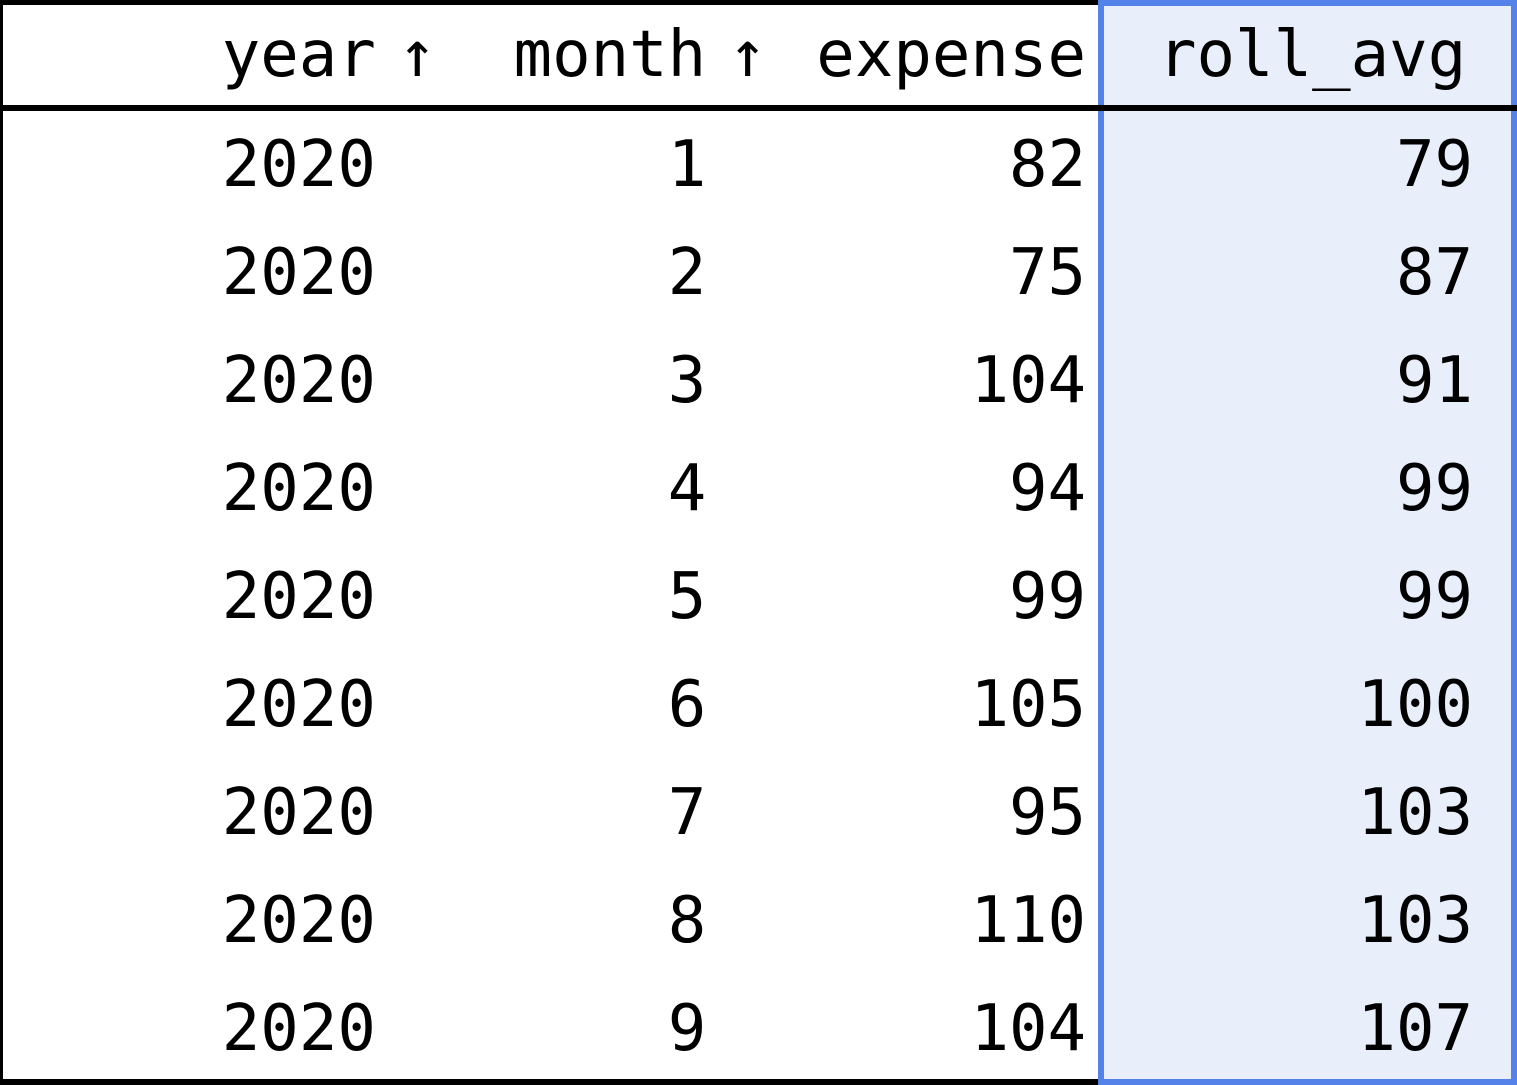 This screenshot has height=1085, width=1517. Describe the element at coordinates (1434, 381) in the screenshot. I see `cell-roll-avg: 91` at that location.